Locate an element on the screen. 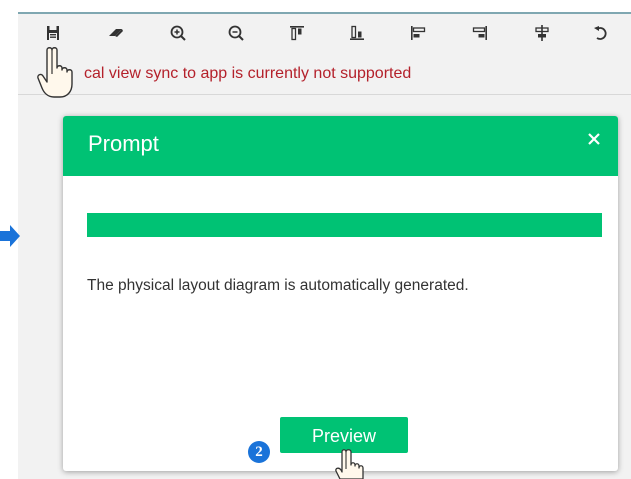  align-left-button is located at coordinates (418, 33).